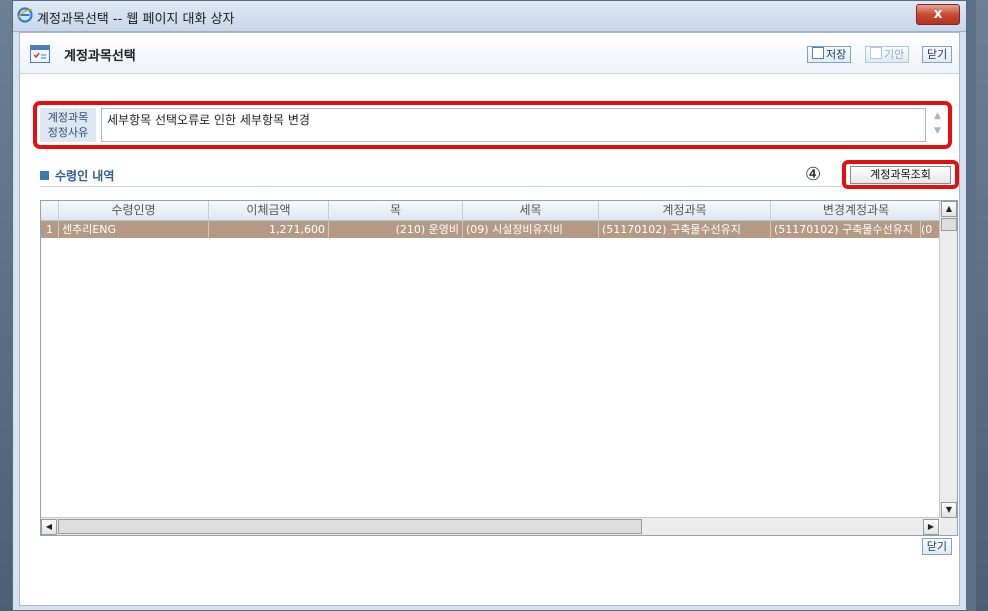 The width and height of the screenshot is (988, 611). What do you see at coordinates (531, 229) in the screenshot?
I see `subitem-cell: (09) 시설장비유지비` at bounding box center [531, 229].